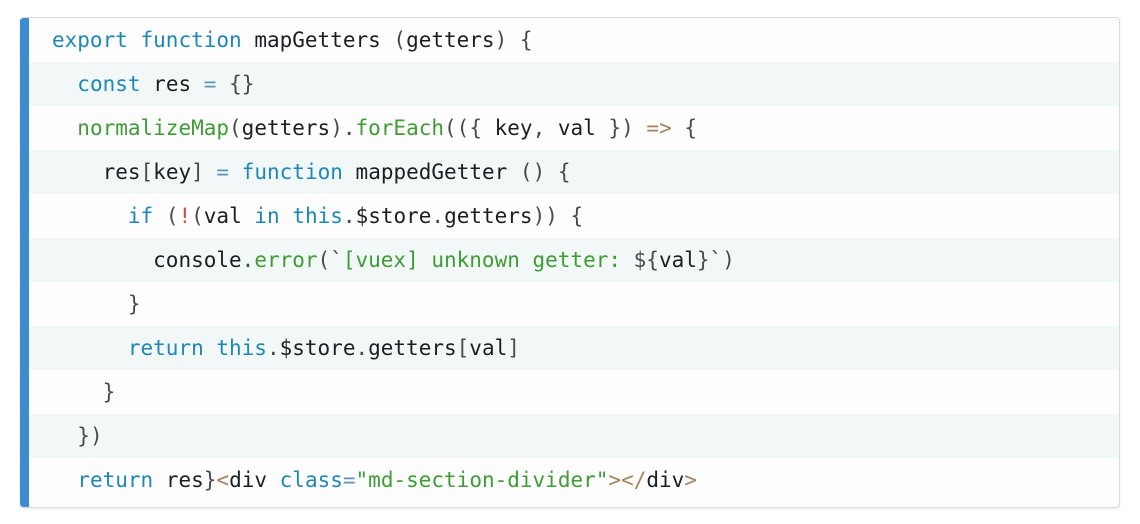  Describe the element at coordinates (457, 128) in the screenshot. I see `code-token: ((` at that location.